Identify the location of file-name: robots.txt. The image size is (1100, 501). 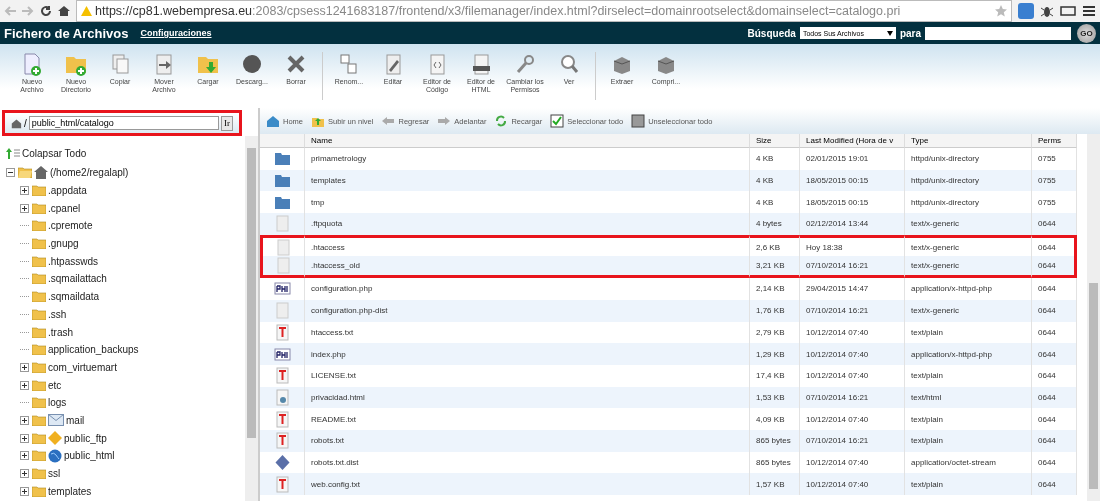
(527, 440).